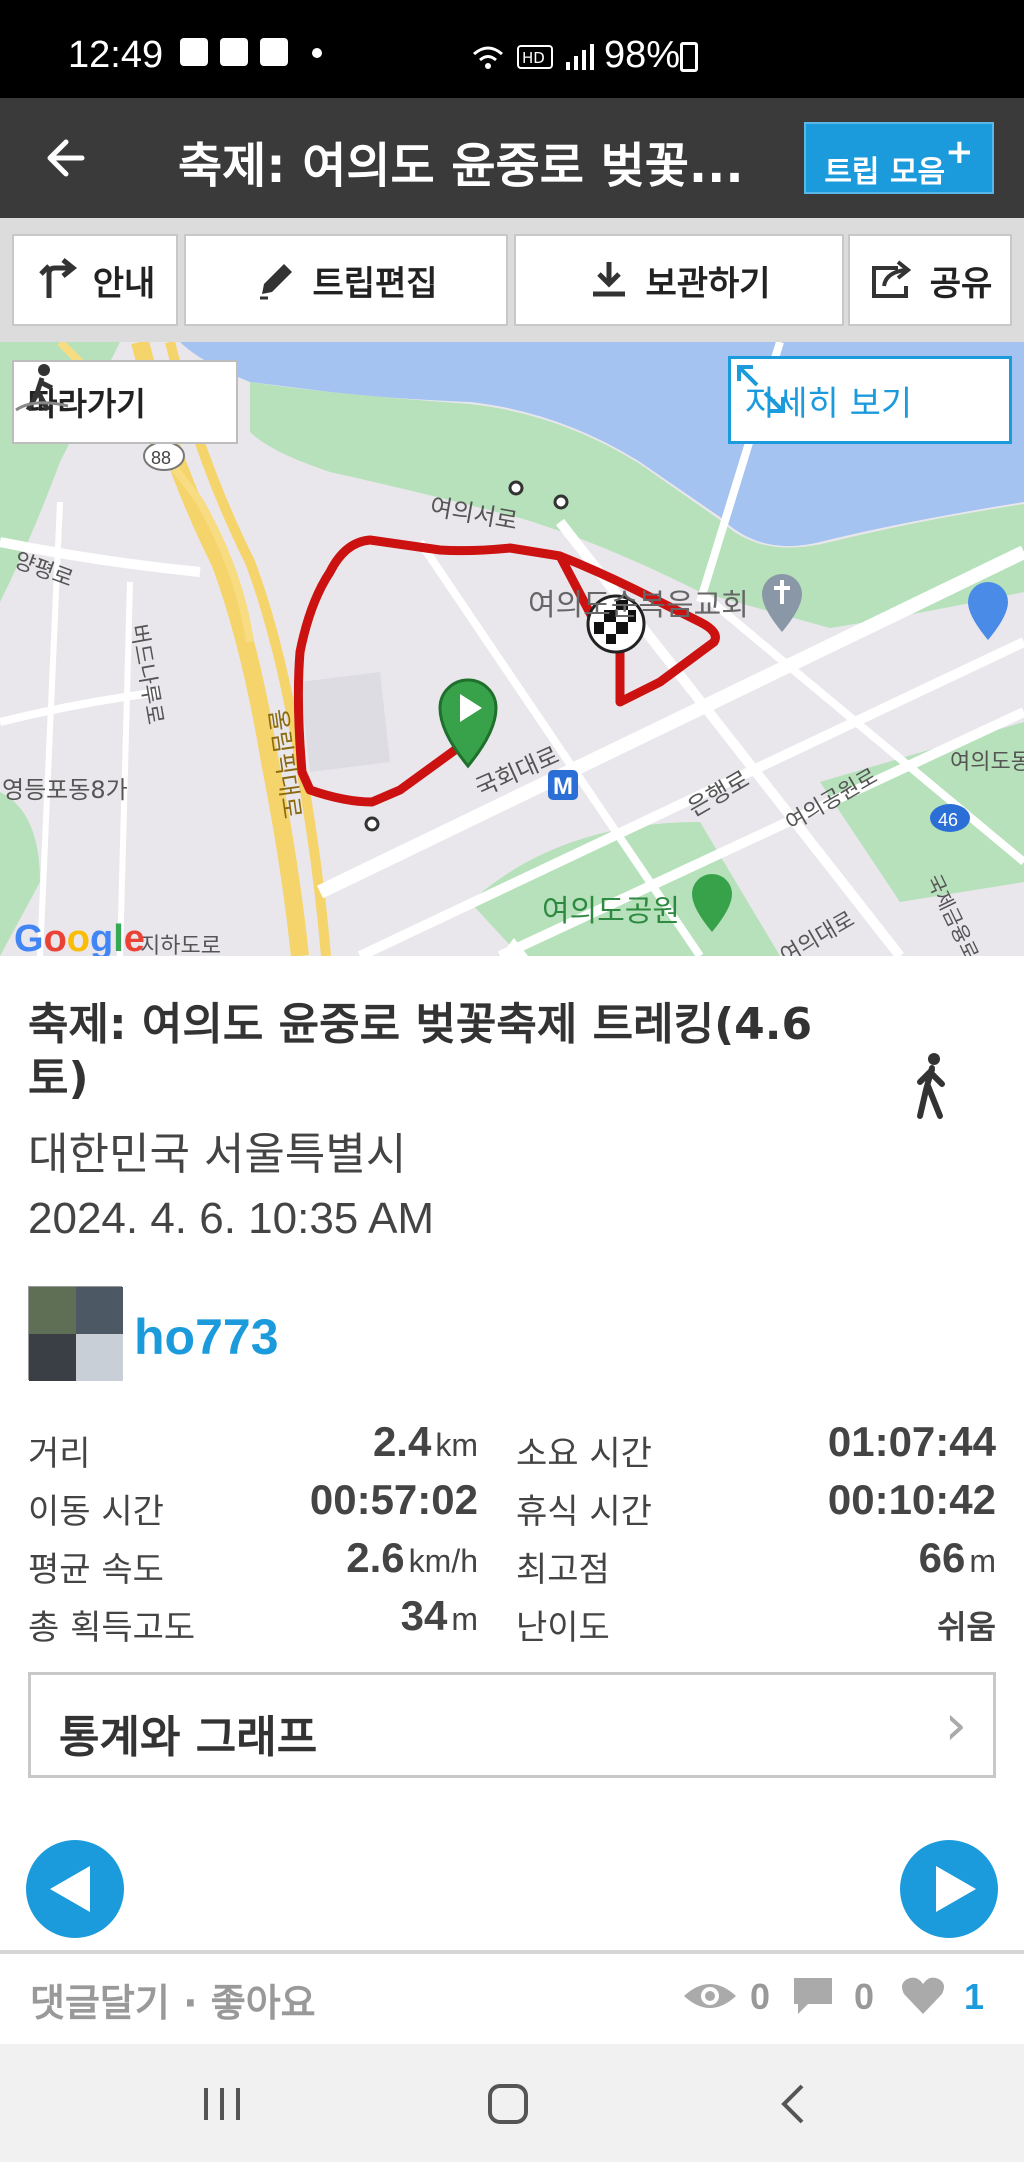 This screenshot has height=2162, width=1024. What do you see at coordinates (75, 1333) in the screenshot?
I see `avatar` at bounding box center [75, 1333].